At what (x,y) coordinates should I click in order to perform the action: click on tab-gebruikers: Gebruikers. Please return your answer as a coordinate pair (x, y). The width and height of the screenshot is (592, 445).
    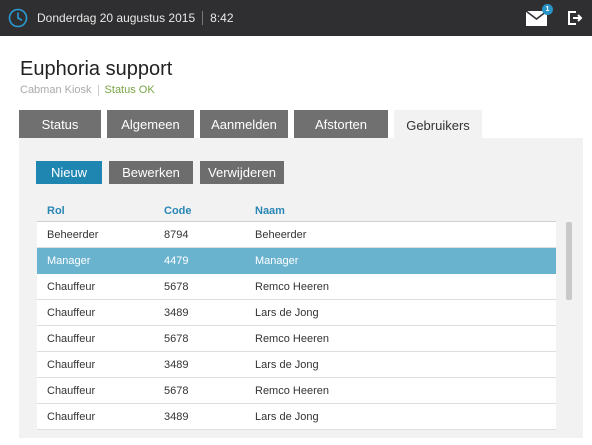
    Looking at the image, I should click on (438, 125).